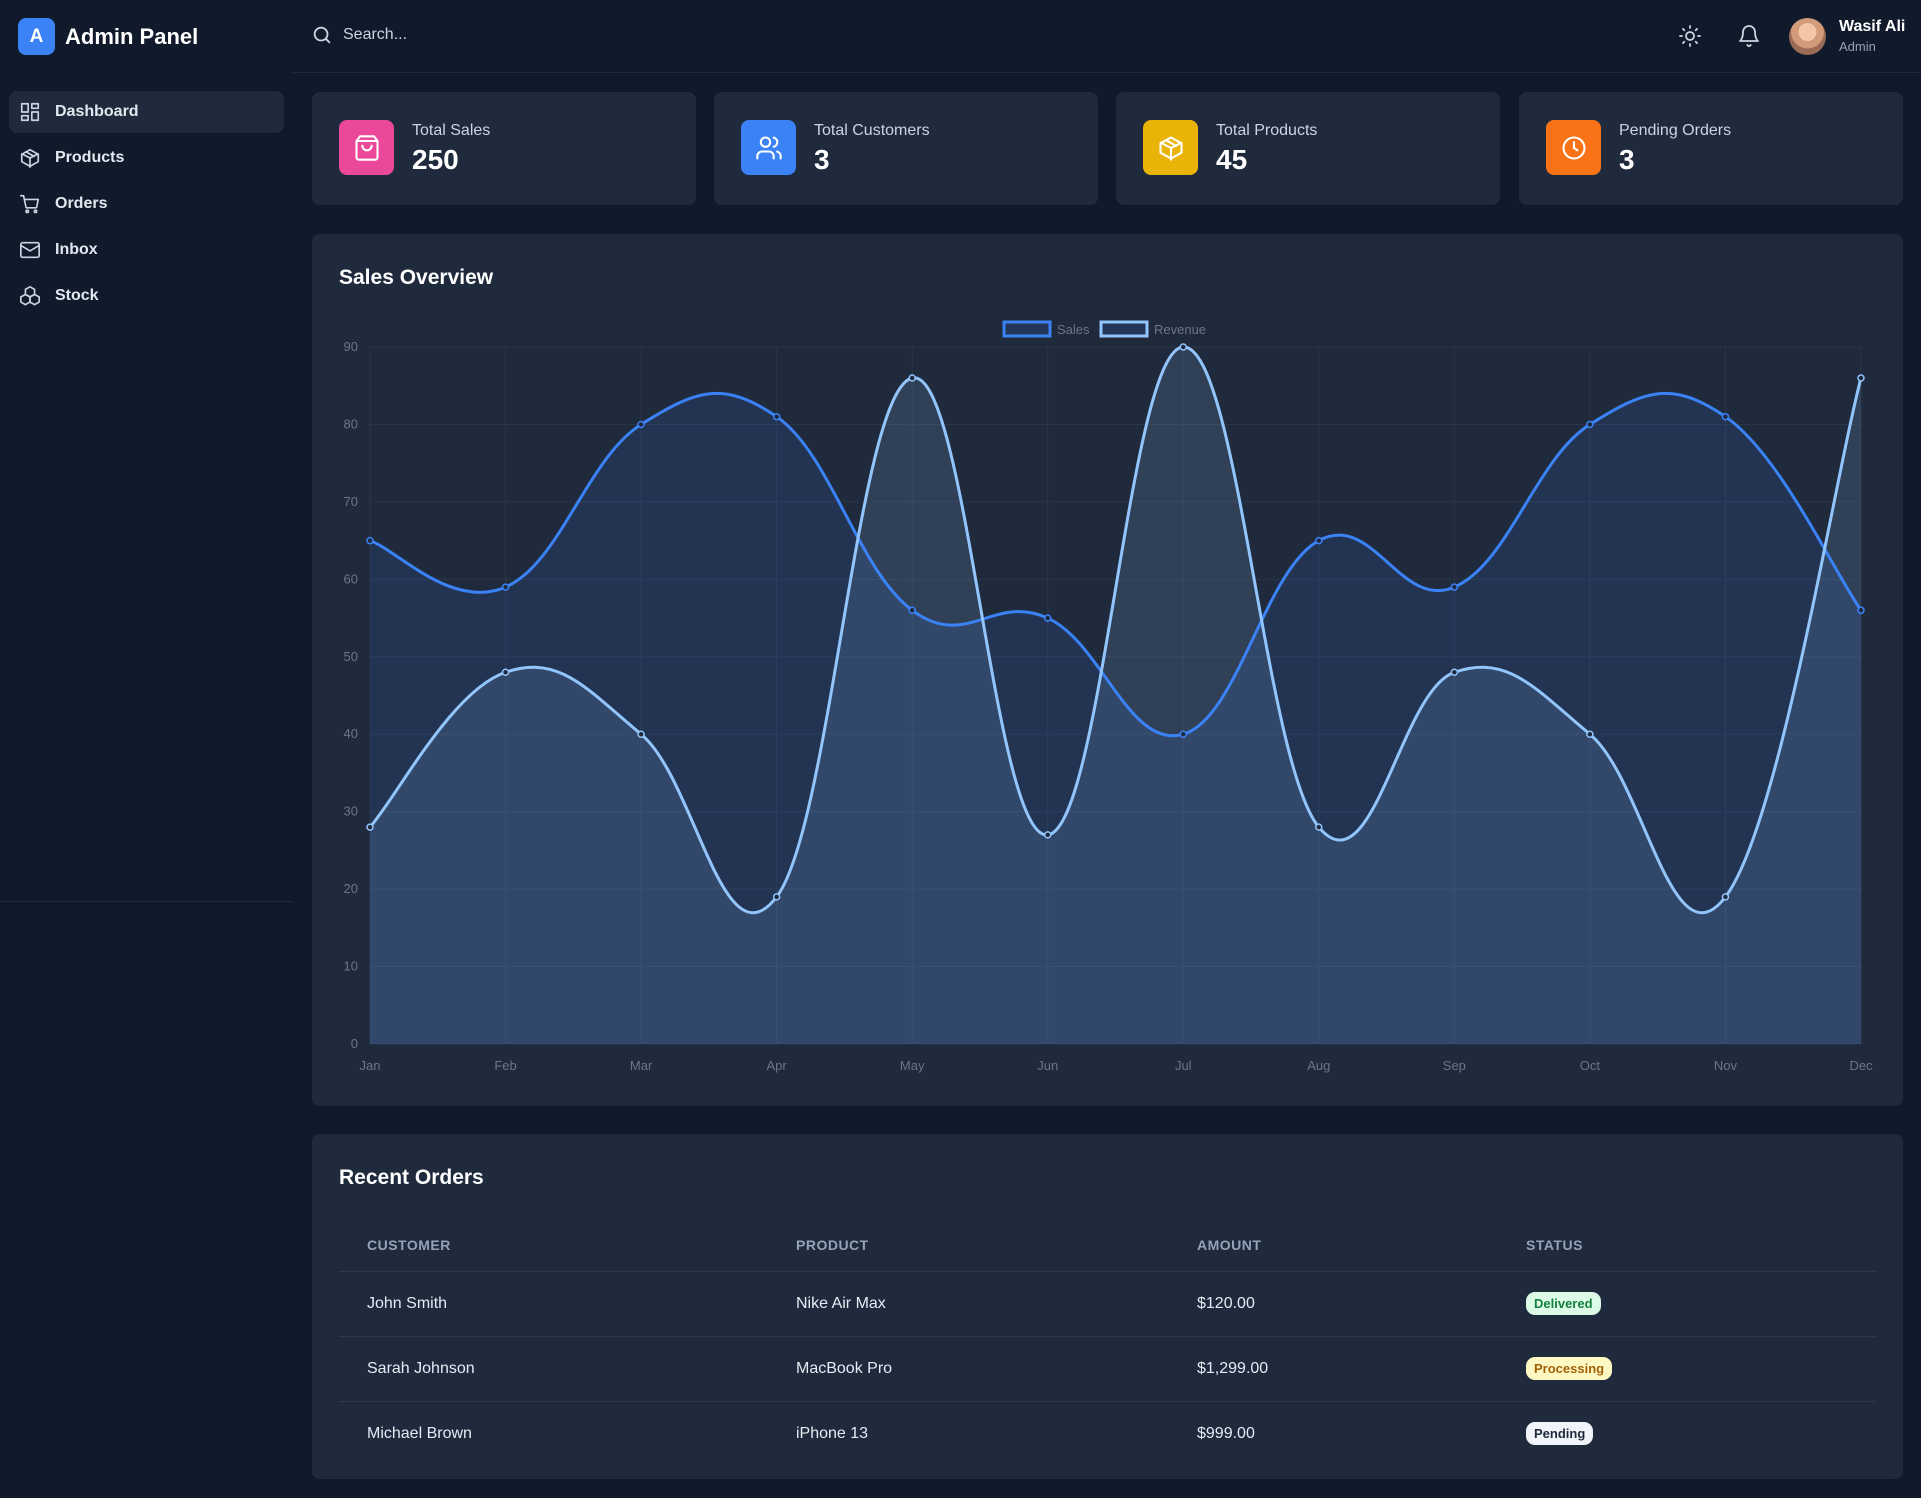 This screenshot has width=1921, height=1498. Describe the element at coordinates (322, 35) in the screenshot. I see `search-icon` at that location.